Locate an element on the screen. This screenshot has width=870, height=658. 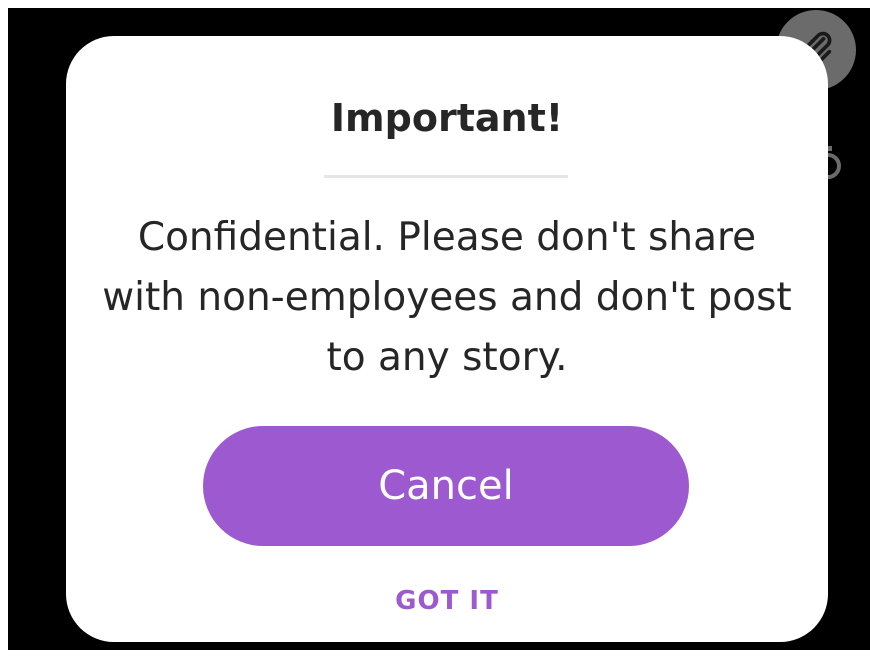
cancel-button: Cancel is located at coordinates (446, 486).